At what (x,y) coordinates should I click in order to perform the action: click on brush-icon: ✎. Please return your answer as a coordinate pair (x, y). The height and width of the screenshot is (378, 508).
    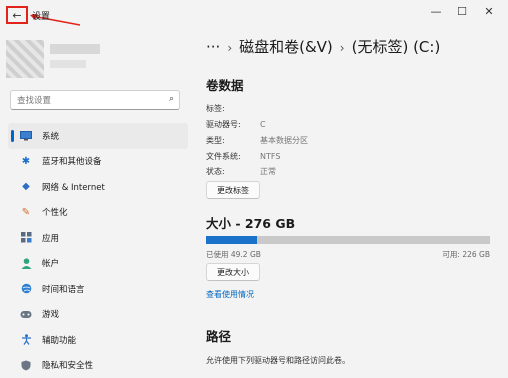
    Looking at the image, I should click on (26, 212).